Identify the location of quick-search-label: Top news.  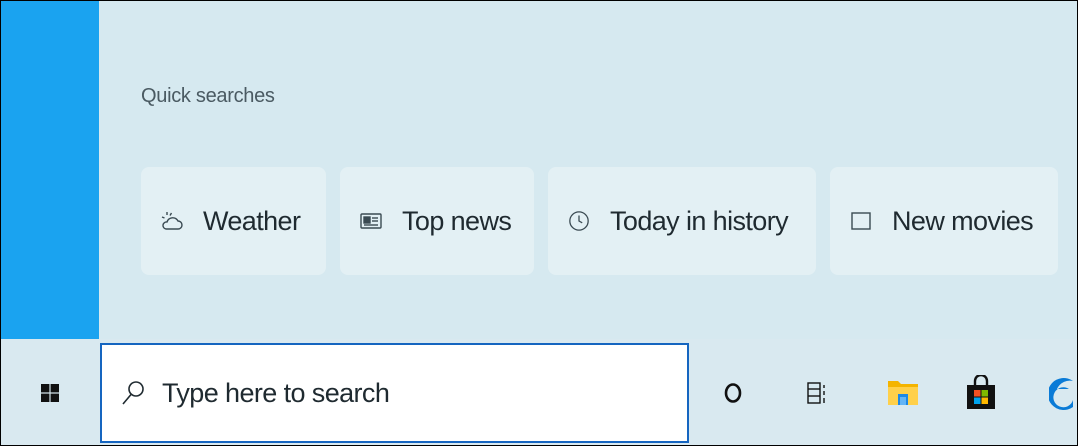
(457, 220).